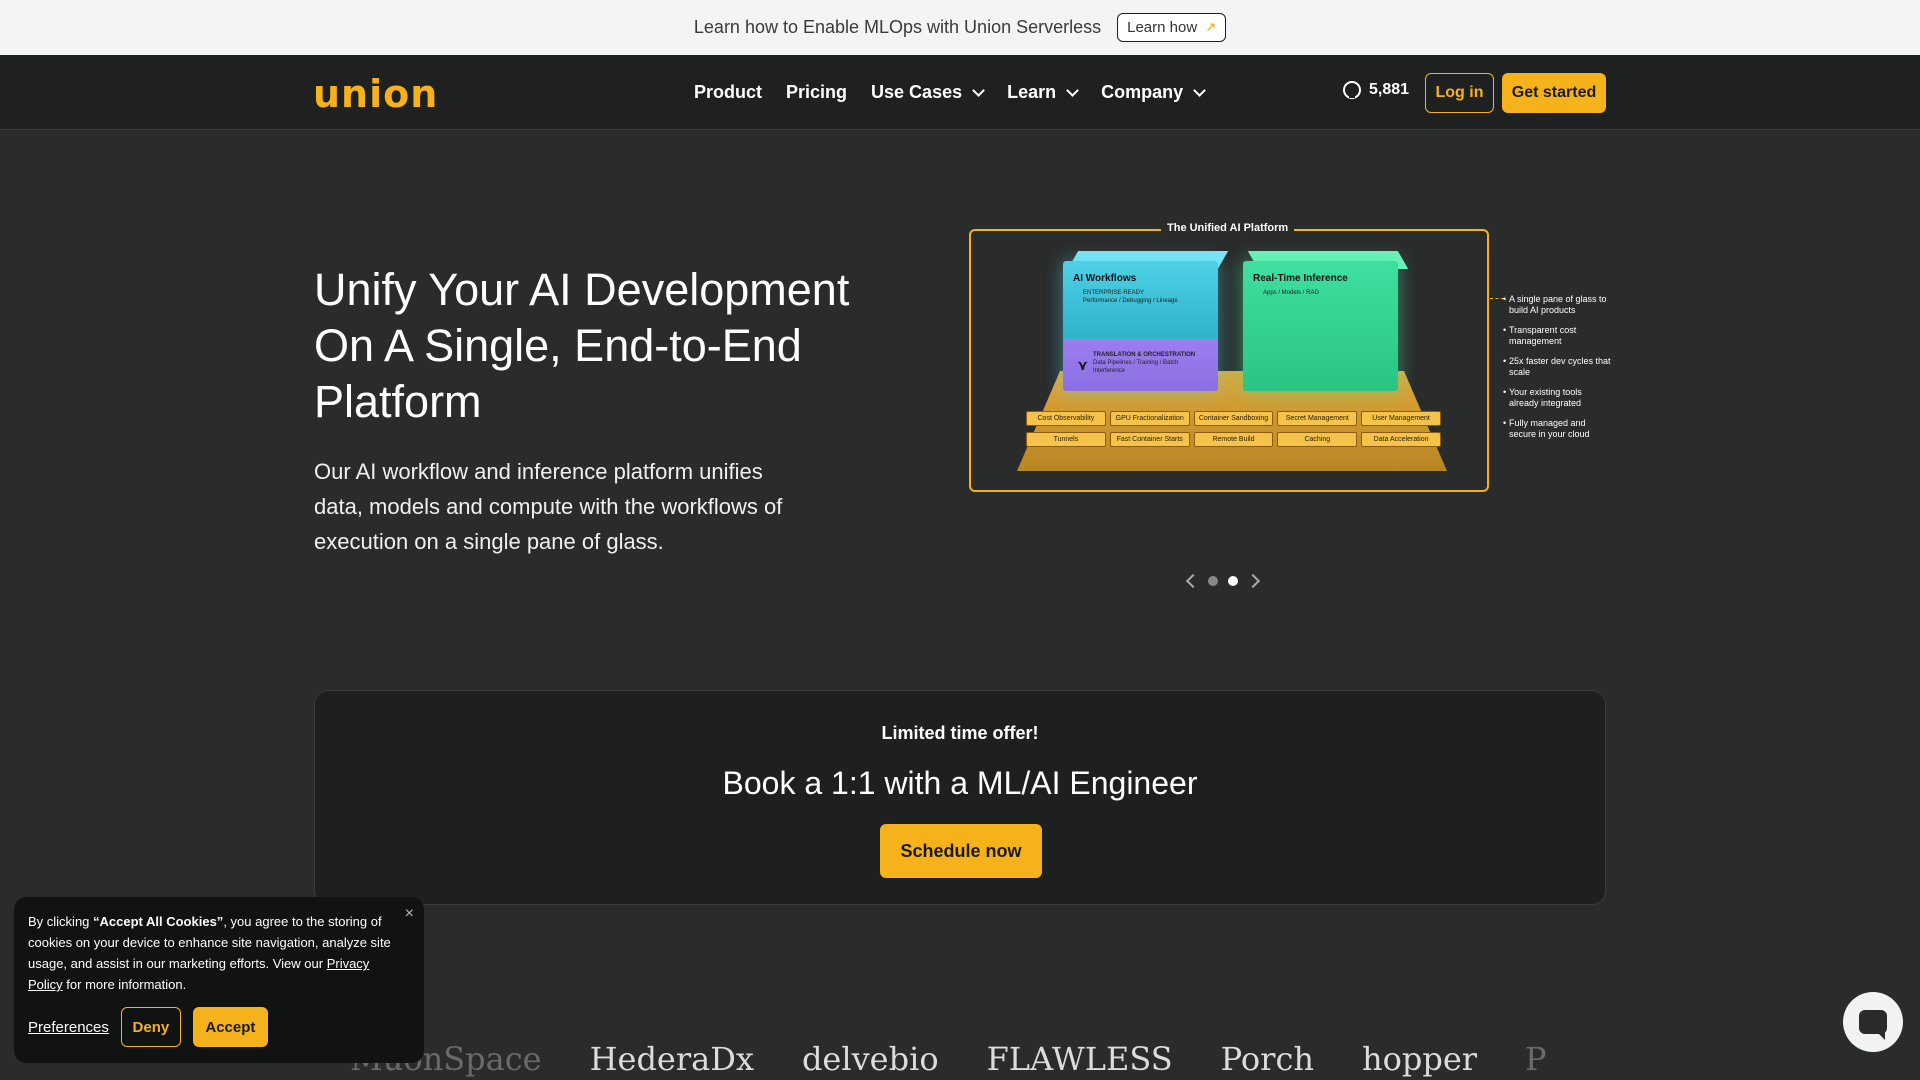  Describe the element at coordinates (1079, 1059) in the screenshot. I see `client-logo-flawless: FLAWLESS` at that location.